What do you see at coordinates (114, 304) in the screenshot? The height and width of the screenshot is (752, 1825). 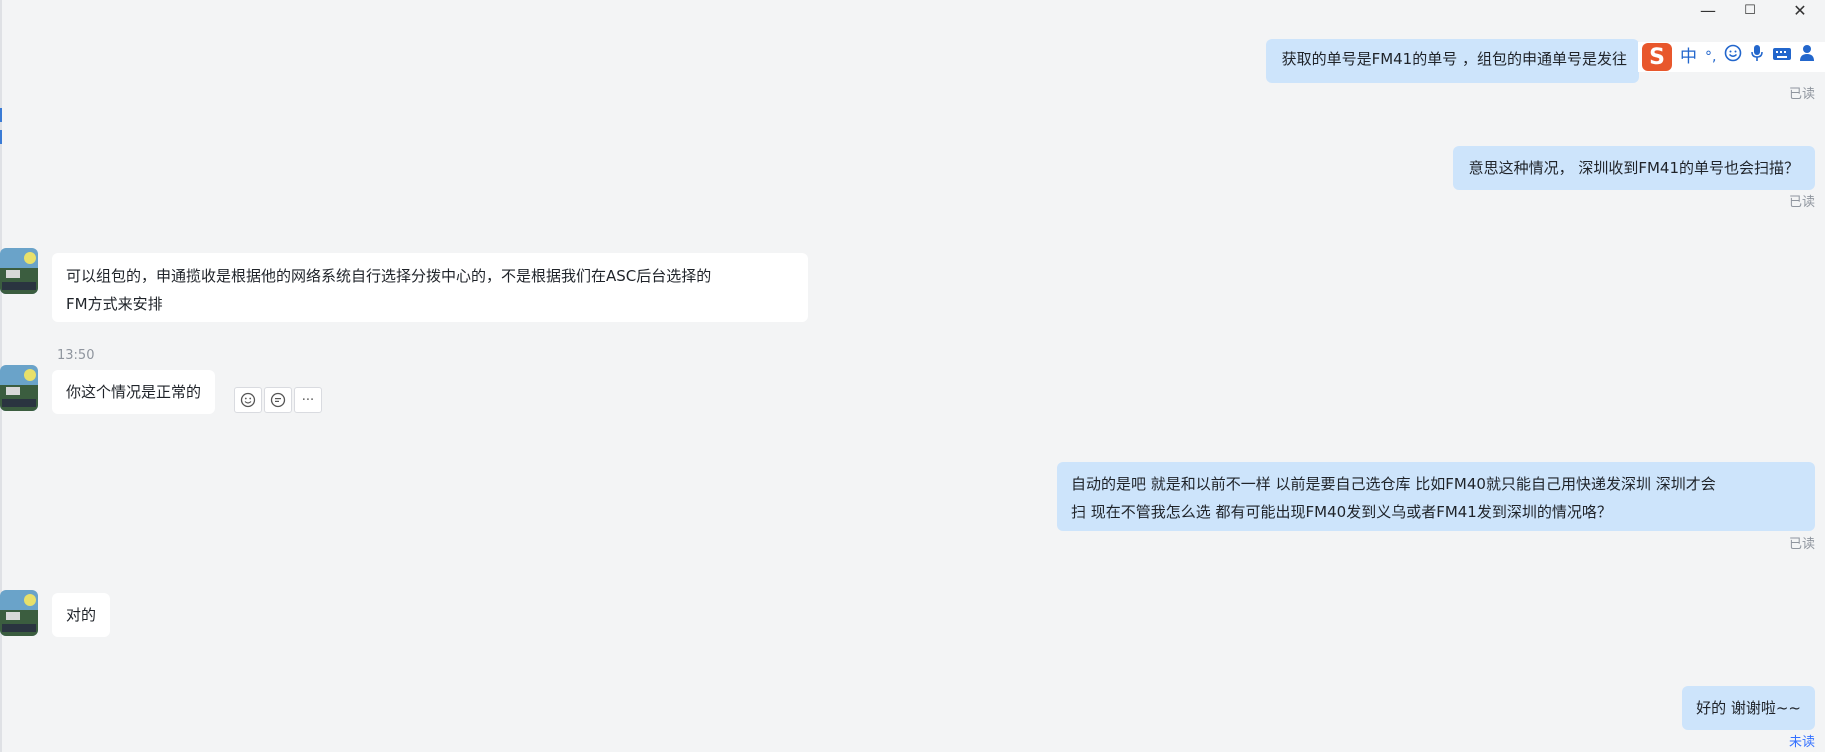 I see `message-text-line: FM方式来安排` at bounding box center [114, 304].